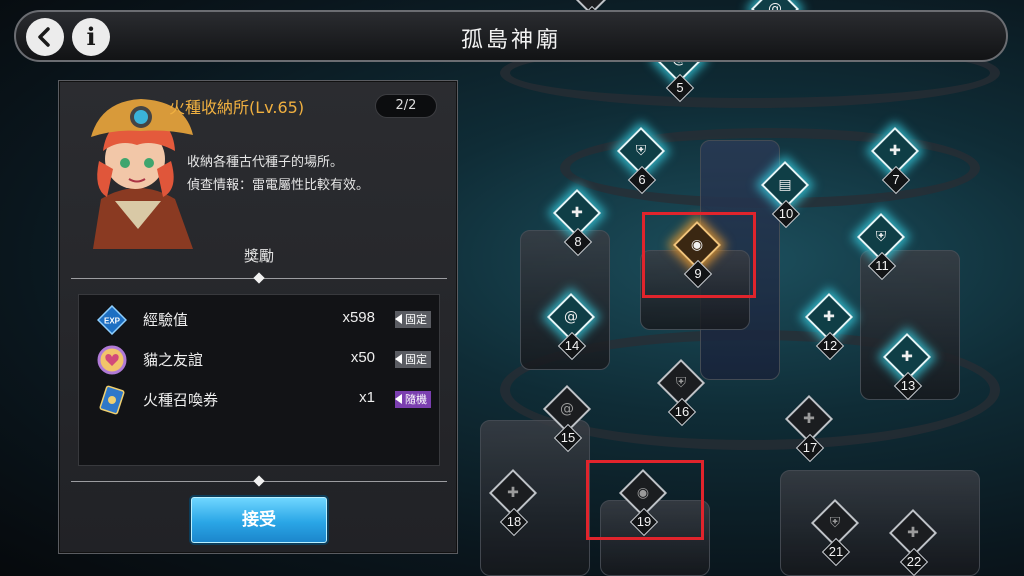 The width and height of the screenshot is (1024, 576). Describe the element at coordinates (362, 357) in the screenshot. I see `reward-quantity: x50` at that location.